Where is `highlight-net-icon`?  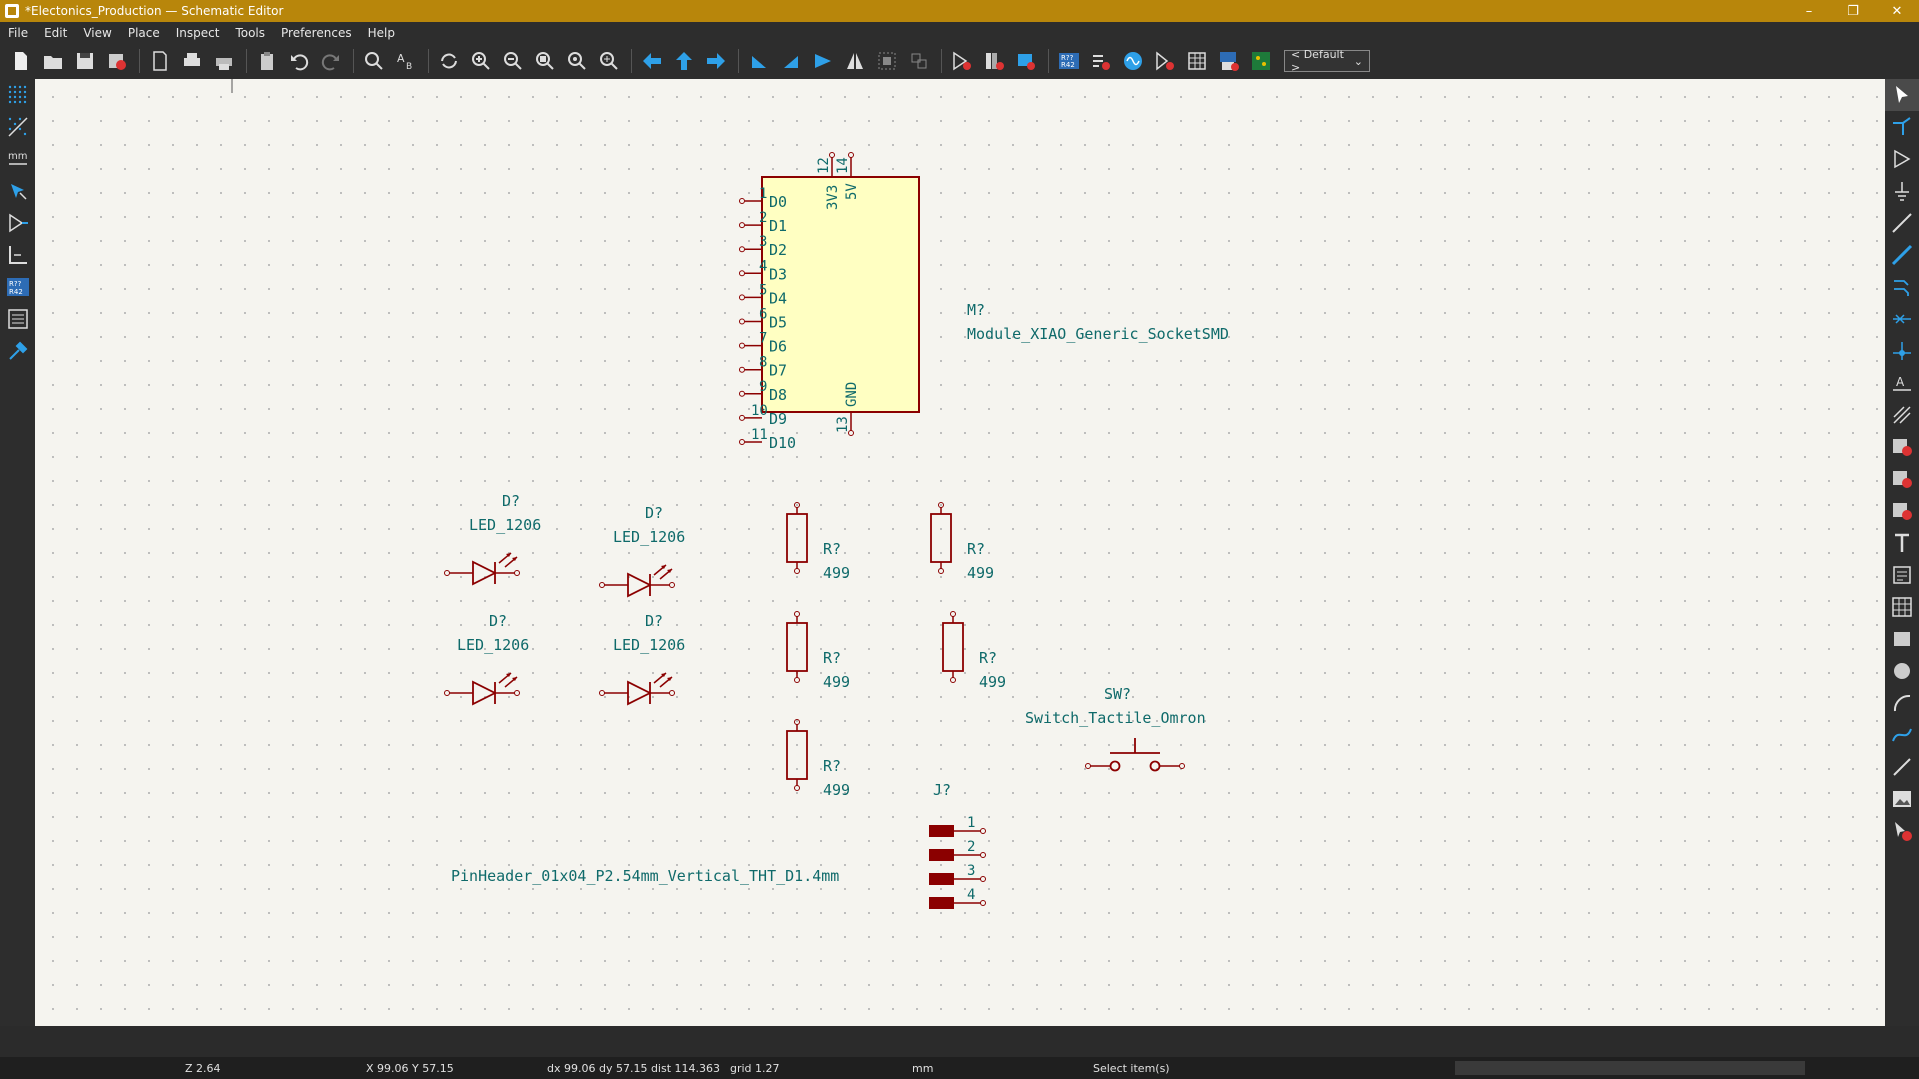 highlight-net-icon is located at coordinates (1902, 127).